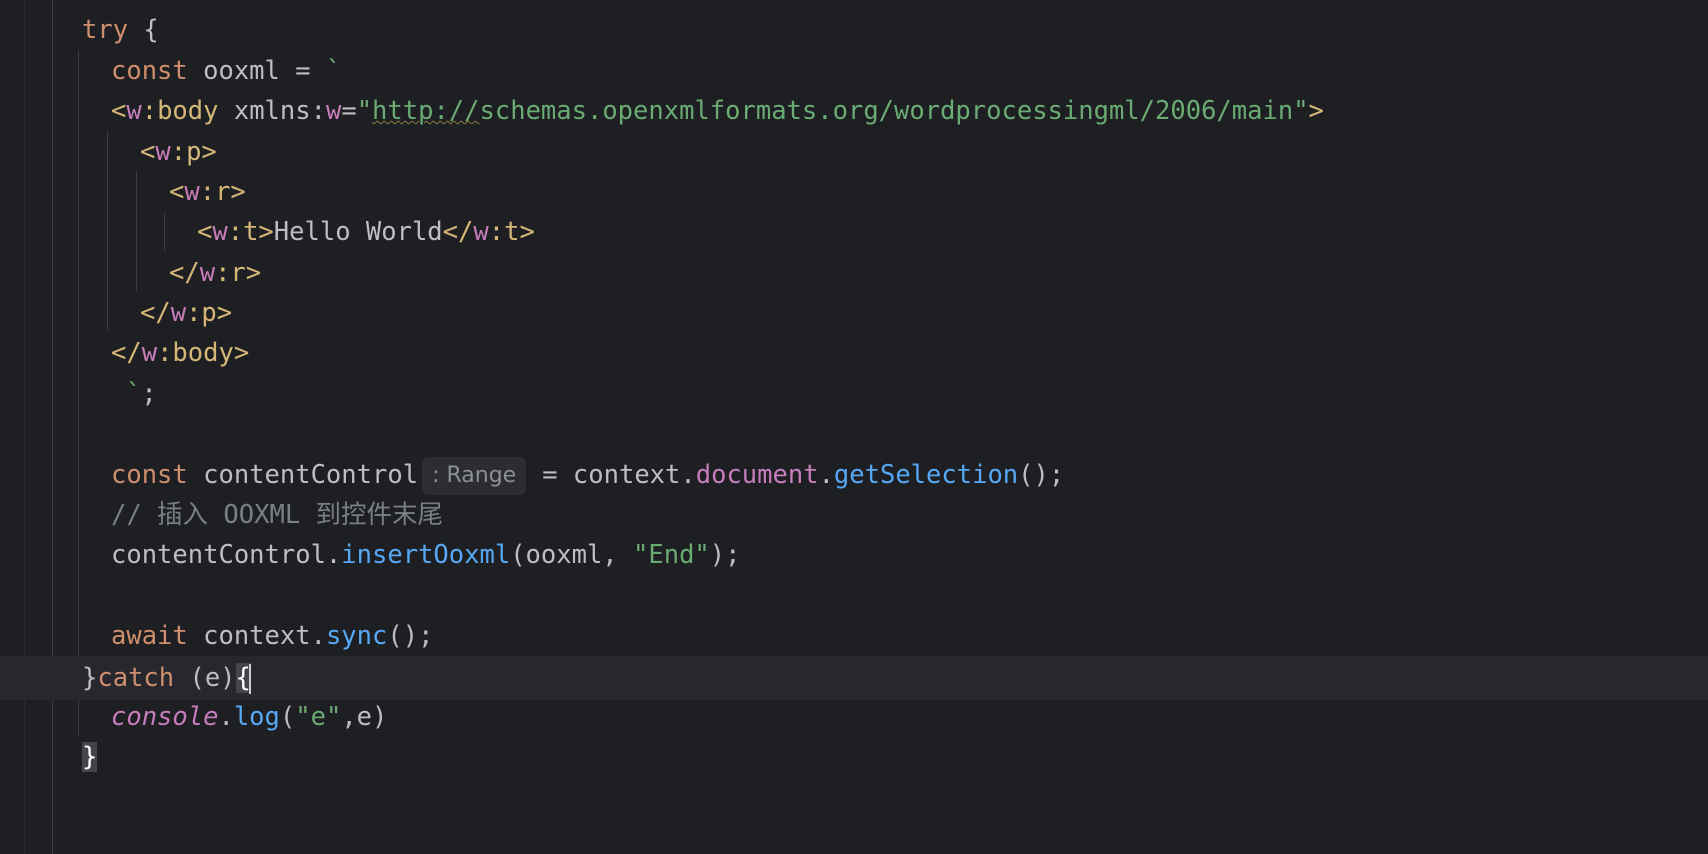  Describe the element at coordinates (105, 30) in the screenshot. I see `keyword-try: try` at that location.